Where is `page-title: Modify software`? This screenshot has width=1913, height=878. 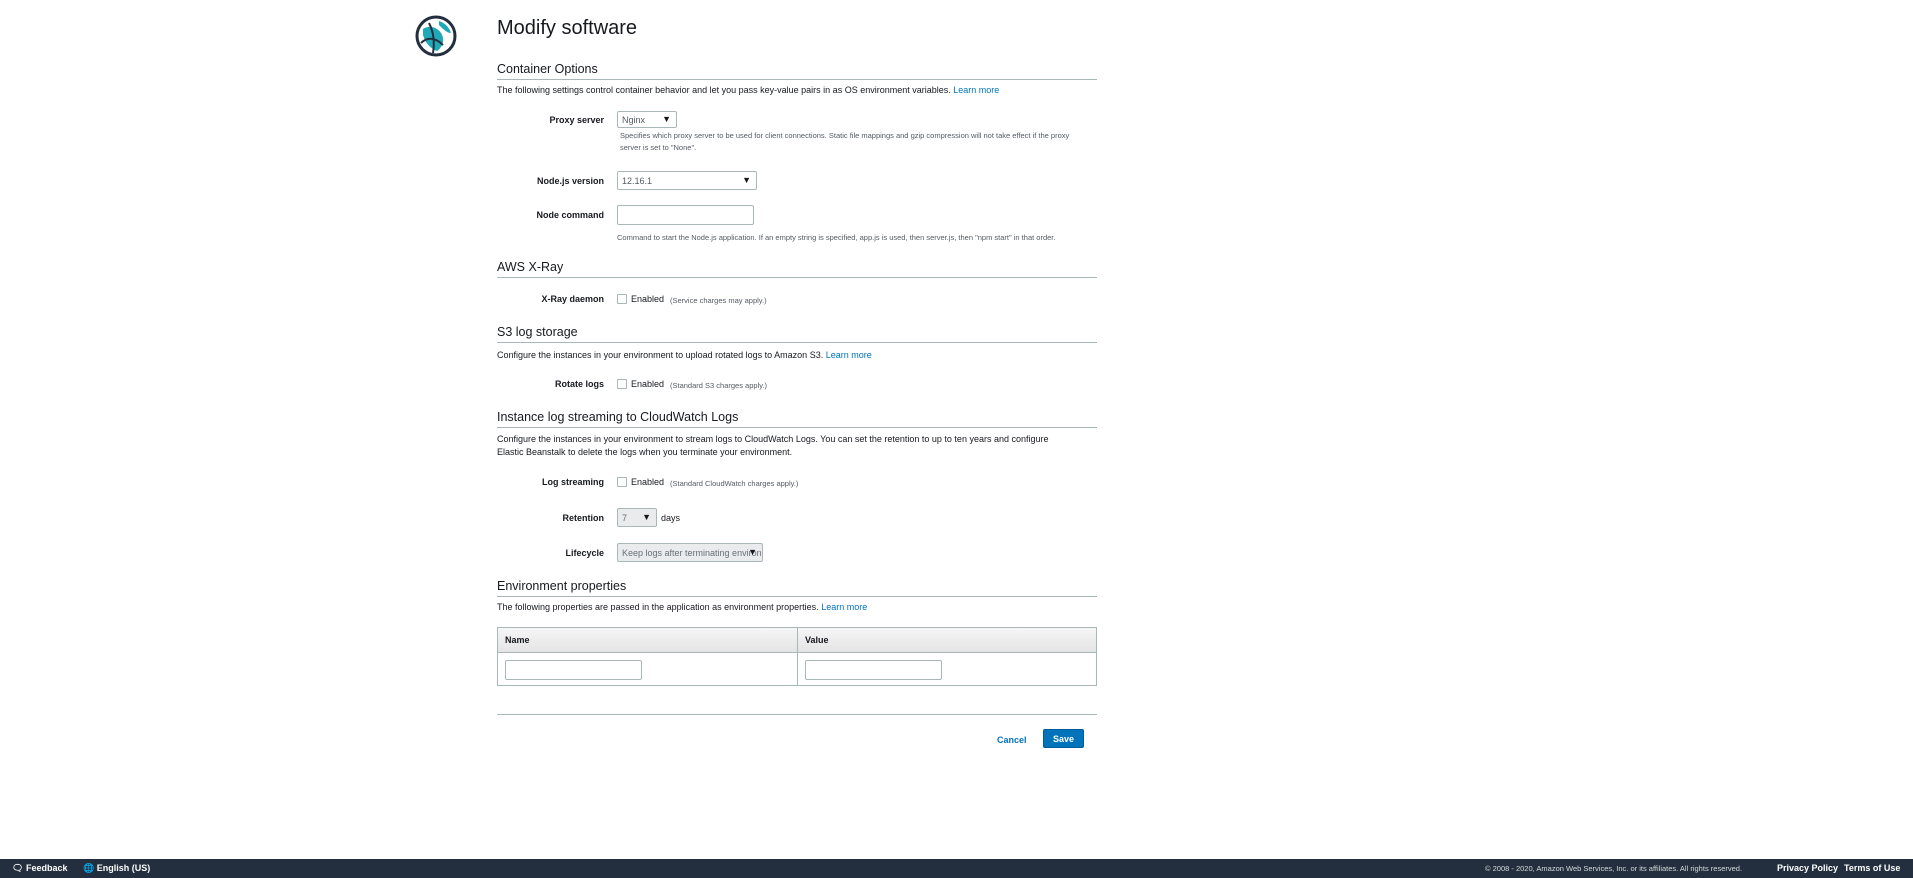 page-title: Modify software is located at coordinates (567, 28).